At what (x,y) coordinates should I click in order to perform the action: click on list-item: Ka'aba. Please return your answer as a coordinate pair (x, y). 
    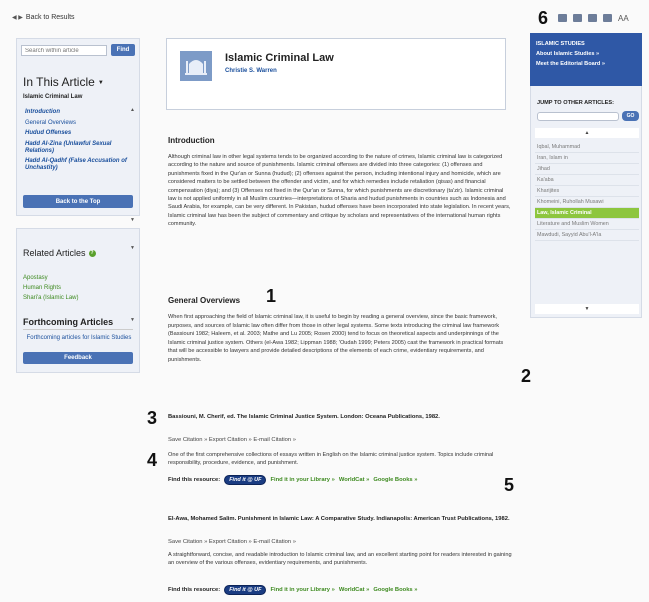
    Looking at the image, I should click on (587, 180).